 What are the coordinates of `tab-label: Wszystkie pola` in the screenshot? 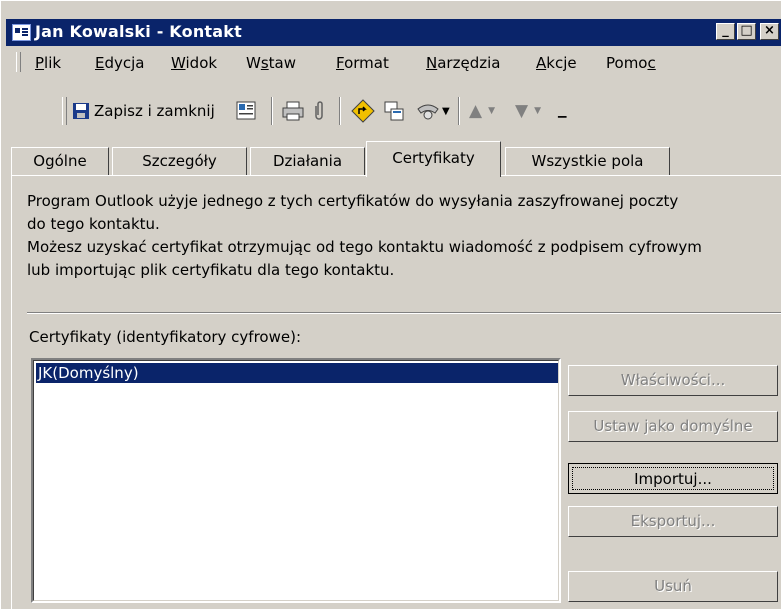 It's located at (587, 161).